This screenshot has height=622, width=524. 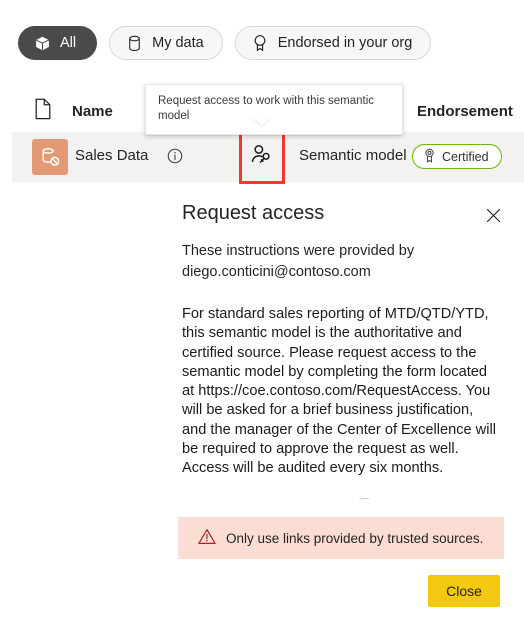 I want to click on badge-icon, so click(x=260, y=43).